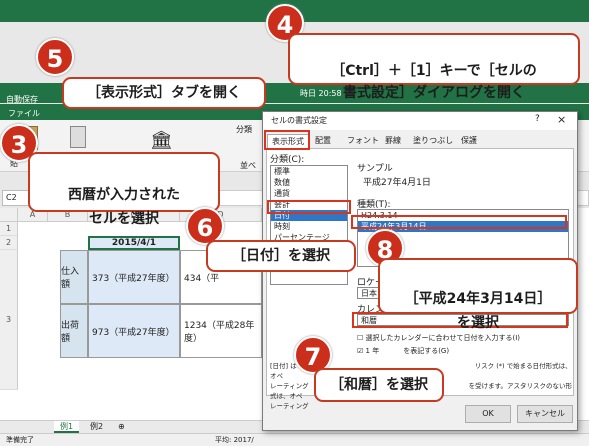 This screenshot has width=589, height=446. I want to click on cell-c3-purchase: 373（平成27年度）, so click(134, 277).